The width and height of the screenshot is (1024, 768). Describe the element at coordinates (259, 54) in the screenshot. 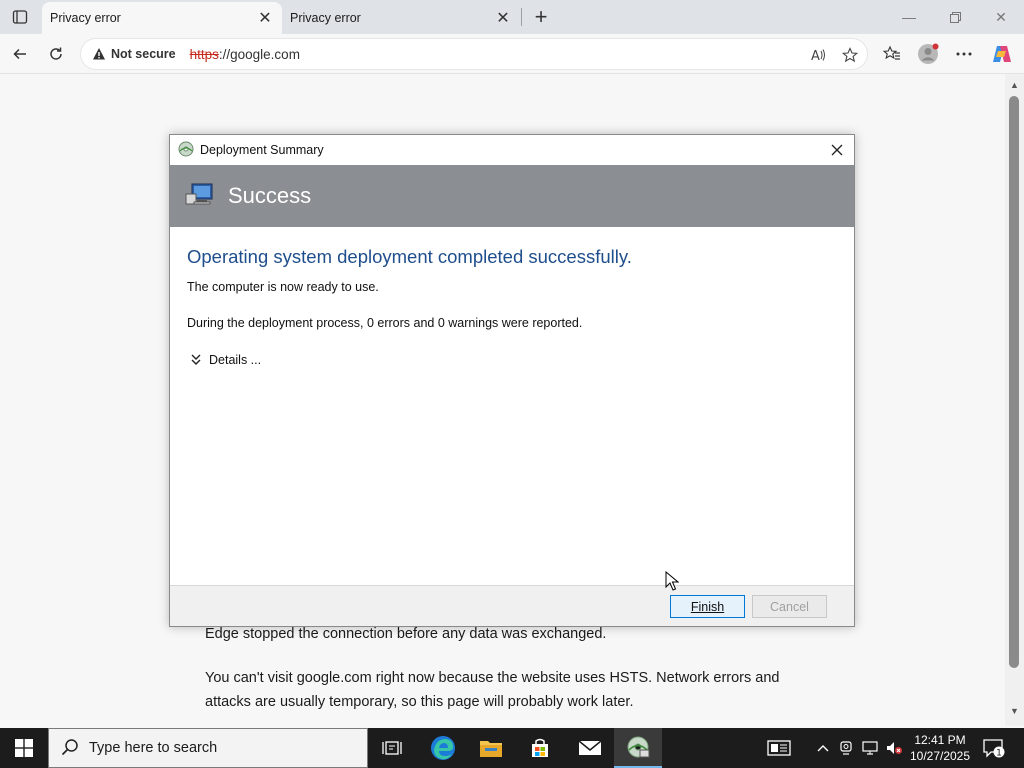

I see `url-host: ://google.com` at that location.